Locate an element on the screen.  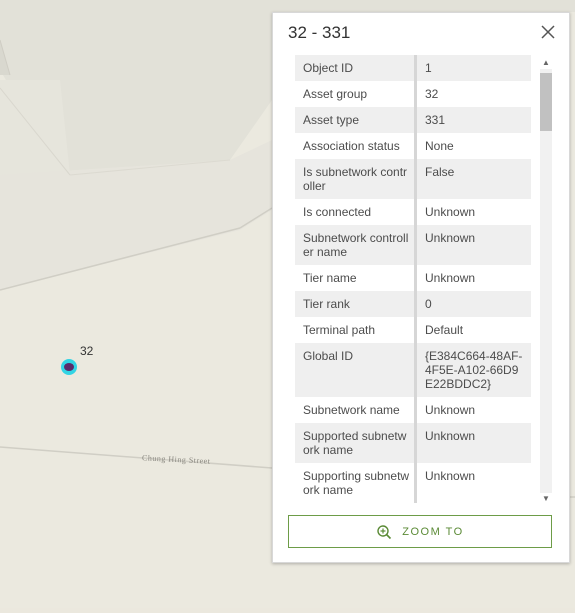
attribute-row: Asset group 32 is located at coordinates (413, 94).